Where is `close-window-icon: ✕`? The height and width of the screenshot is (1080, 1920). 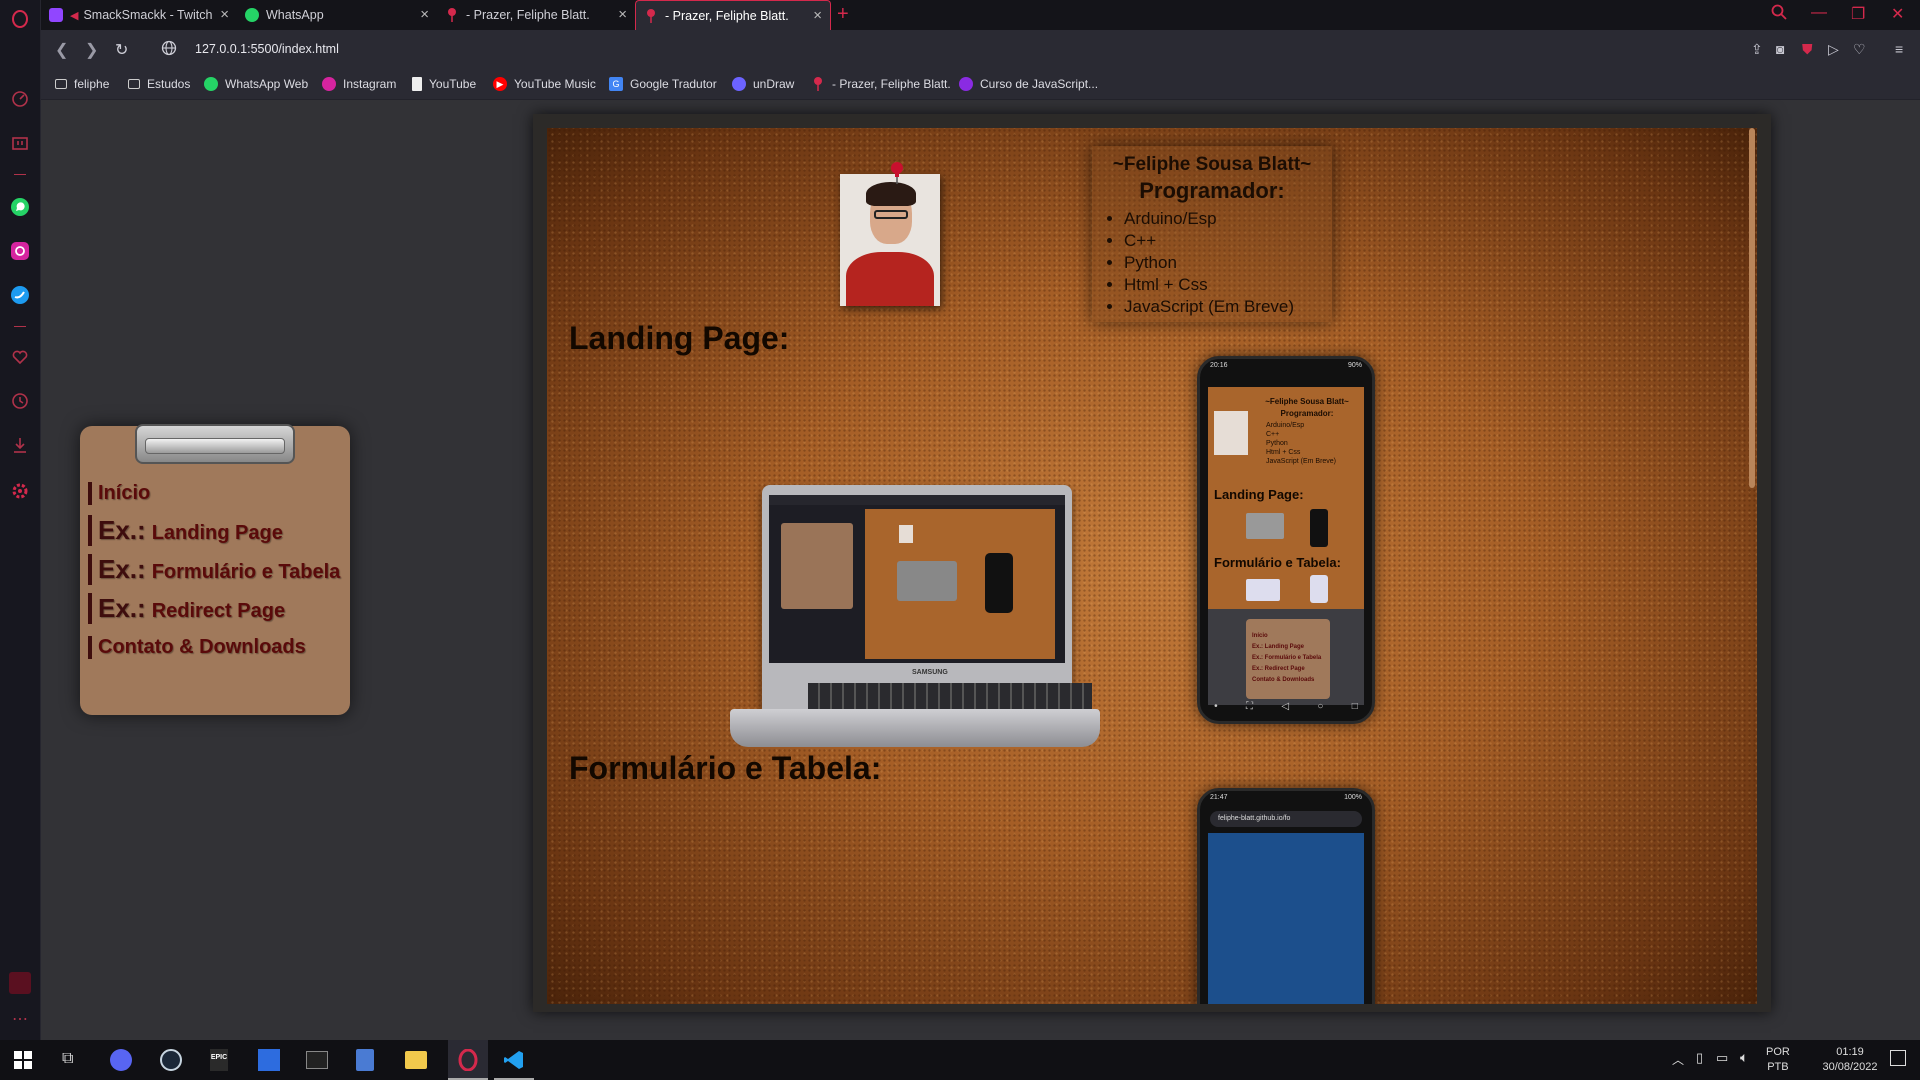
close-window-icon: ✕ is located at coordinates (1897, 14).